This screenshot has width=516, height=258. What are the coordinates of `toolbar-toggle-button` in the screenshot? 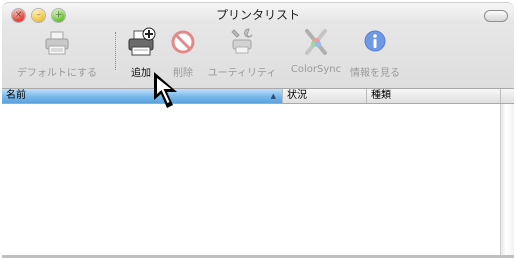 It's located at (496, 16).